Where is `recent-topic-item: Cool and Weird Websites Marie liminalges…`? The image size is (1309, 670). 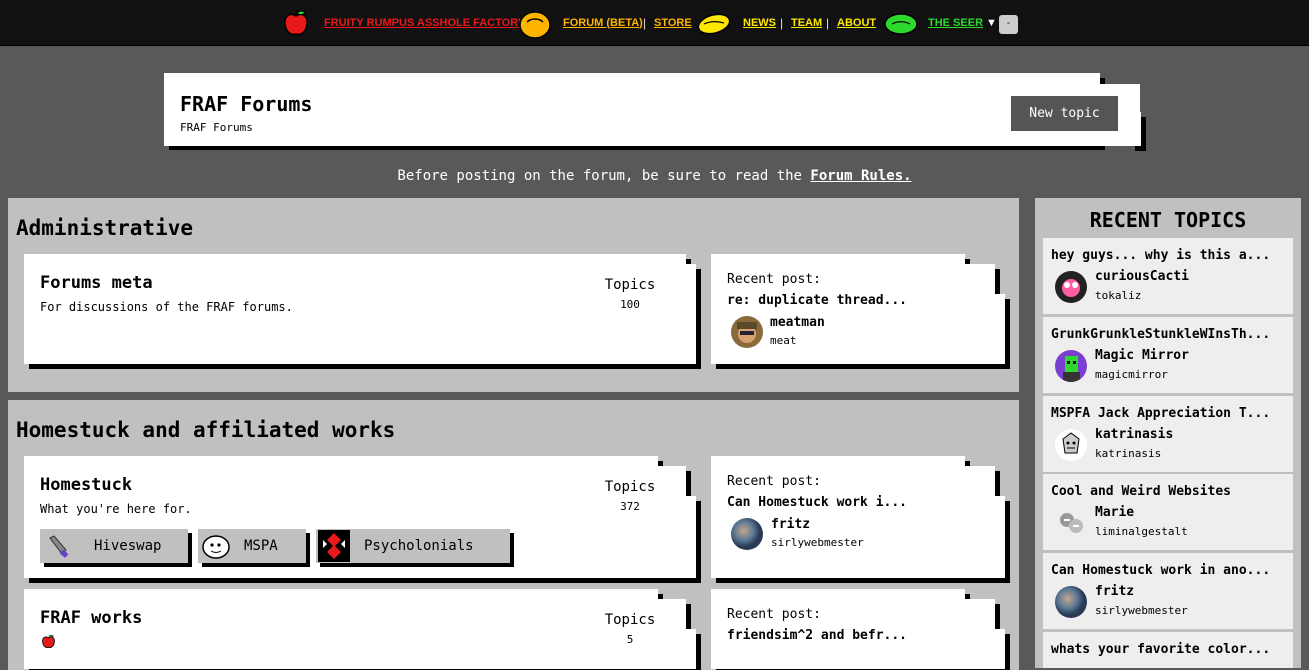 recent-topic-item: Cool and Weird Websites Marie liminalges… is located at coordinates (1168, 512).